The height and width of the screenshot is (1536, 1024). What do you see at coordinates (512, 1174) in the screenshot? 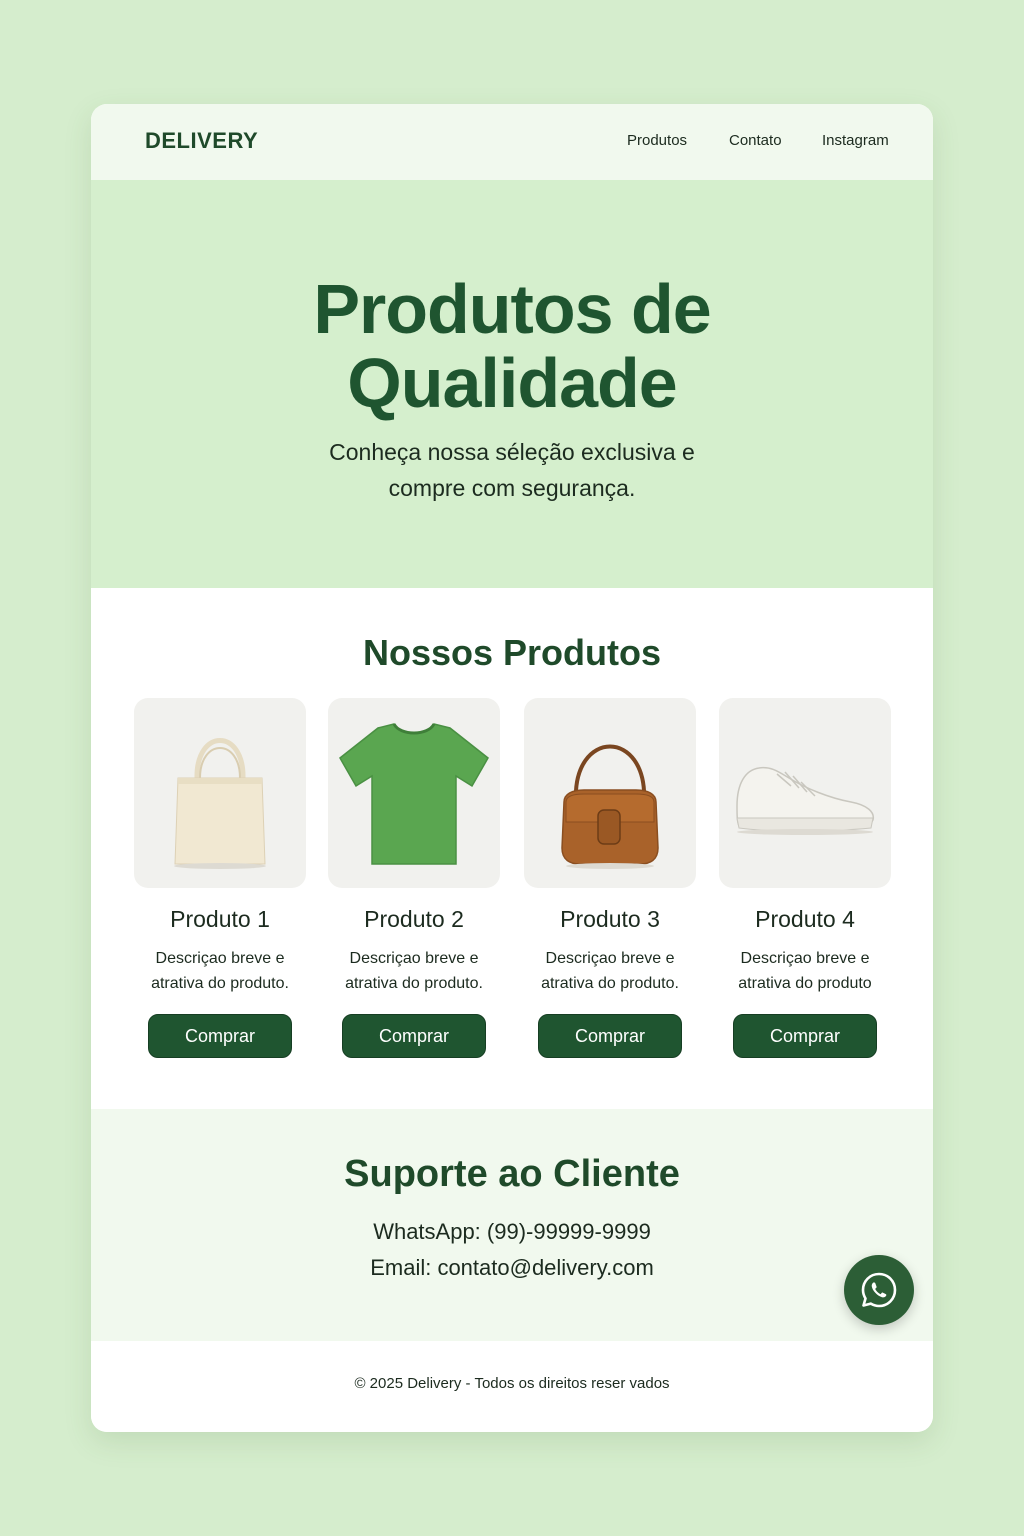
I see `support-heading: Suporte ao Cliente` at bounding box center [512, 1174].